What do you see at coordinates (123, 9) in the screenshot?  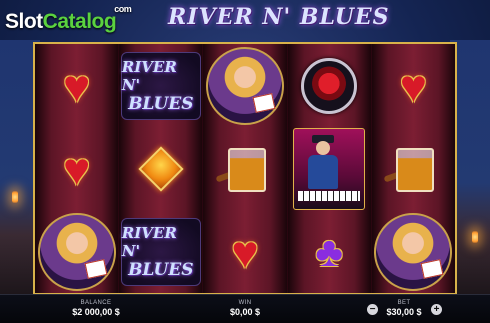 I see `brand-sup: com` at bounding box center [123, 9].